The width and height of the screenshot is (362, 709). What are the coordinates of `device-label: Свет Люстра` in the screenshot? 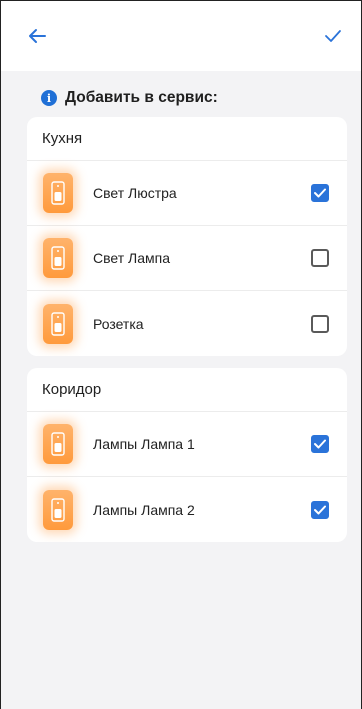 It's located at (135, 193).